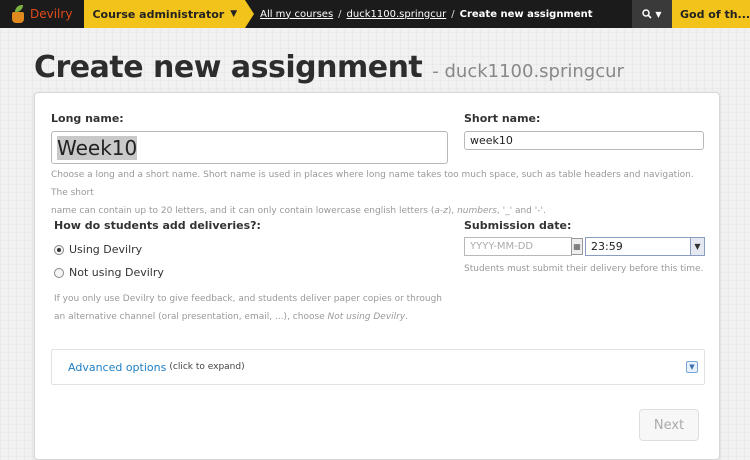 Image resolution: width=750 pixels, height=460 pixels. What do you see at coordinates (158, 14) in the screenshot?
I see `role-label: Course administrator` at bounding box center [158, 14].